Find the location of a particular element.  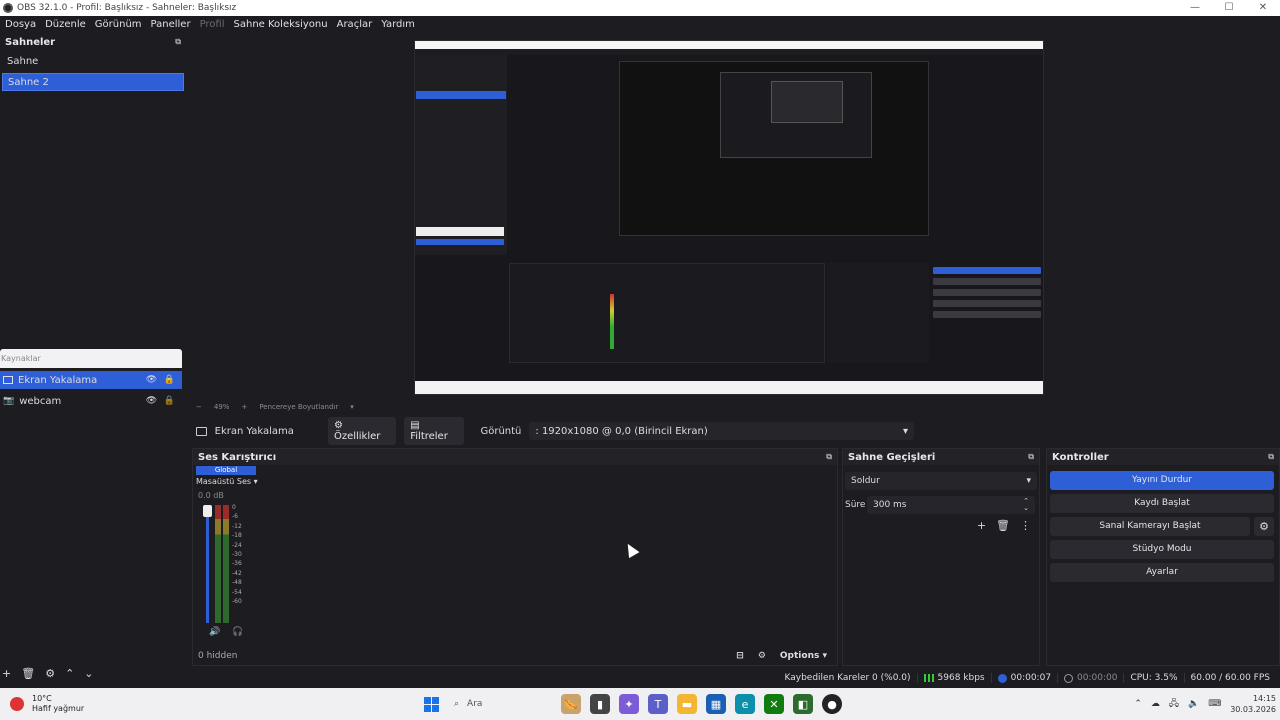

keyboard-icon: ⌨ is located at coordinates (1214, 704).